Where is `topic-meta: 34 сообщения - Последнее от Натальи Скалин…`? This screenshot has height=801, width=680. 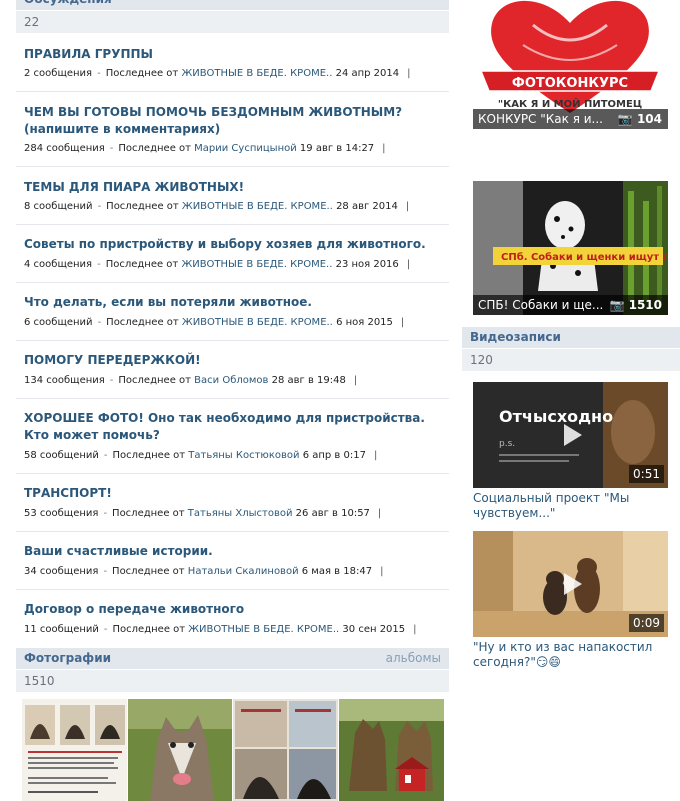
topic-meta: 34 сообщения - Последнее от Натальи Скалин… is located at coordinates (204, 571).